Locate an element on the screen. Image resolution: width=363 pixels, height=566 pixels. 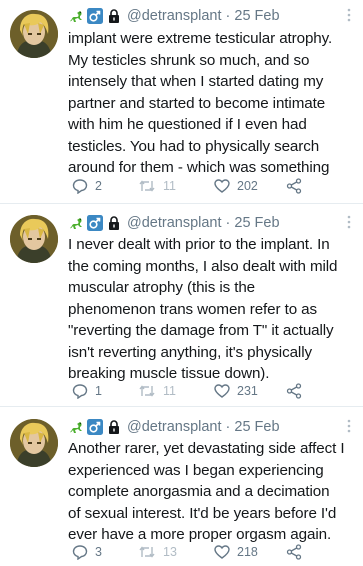
retweet-count: 13 is located at coordinates (170, 552).